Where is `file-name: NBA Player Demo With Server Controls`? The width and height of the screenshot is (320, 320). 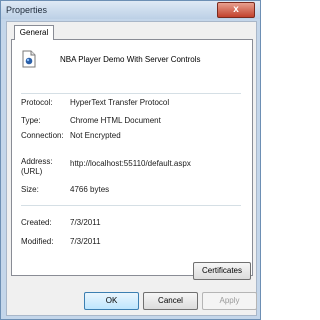
file-name: NBA Player Demo With Server Controls is located at coordinates (130, 59).